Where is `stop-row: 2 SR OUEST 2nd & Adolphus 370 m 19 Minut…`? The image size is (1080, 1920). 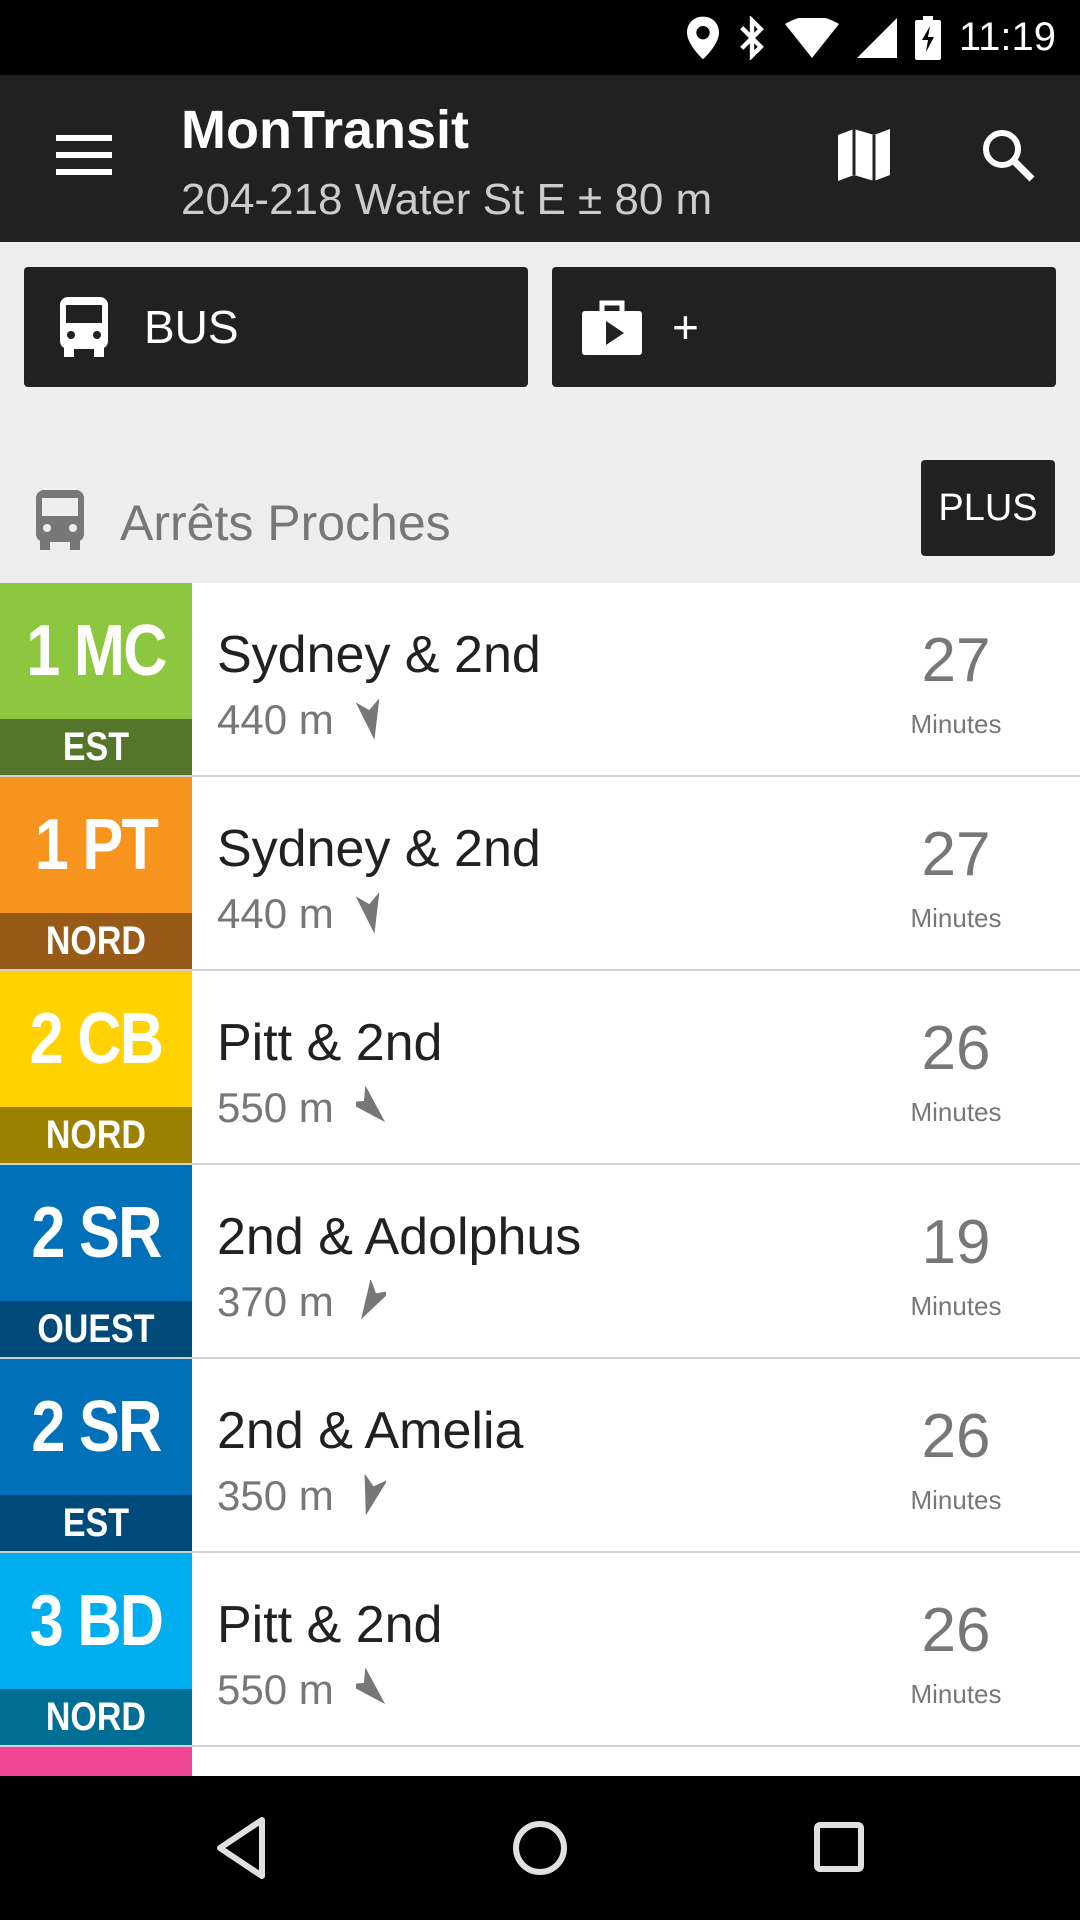 stop-row: 2 SR OUEST 2nd & Adolphus 370 m 19 Minut… is located at coordinates (540, 1262).